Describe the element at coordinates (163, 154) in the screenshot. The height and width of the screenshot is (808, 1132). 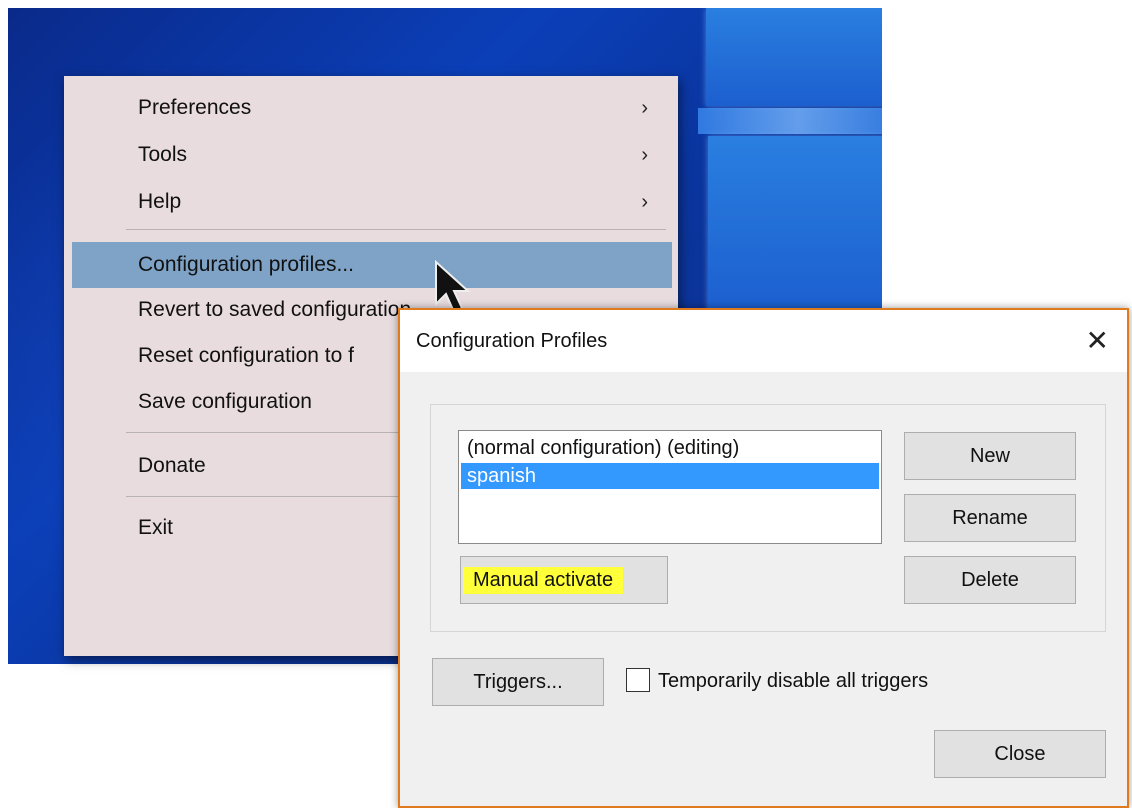
I see `menu-item-label: Tools` at that location.